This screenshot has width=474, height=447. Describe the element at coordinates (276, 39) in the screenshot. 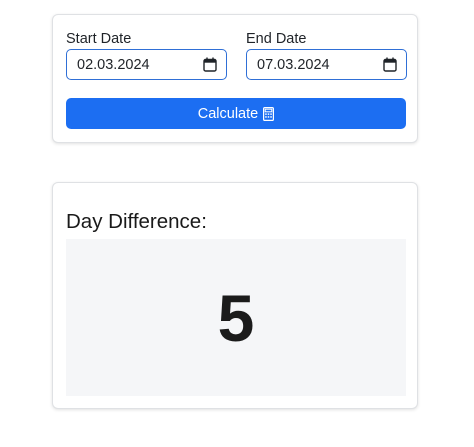

I see `end-date-label: End Date` at that location.